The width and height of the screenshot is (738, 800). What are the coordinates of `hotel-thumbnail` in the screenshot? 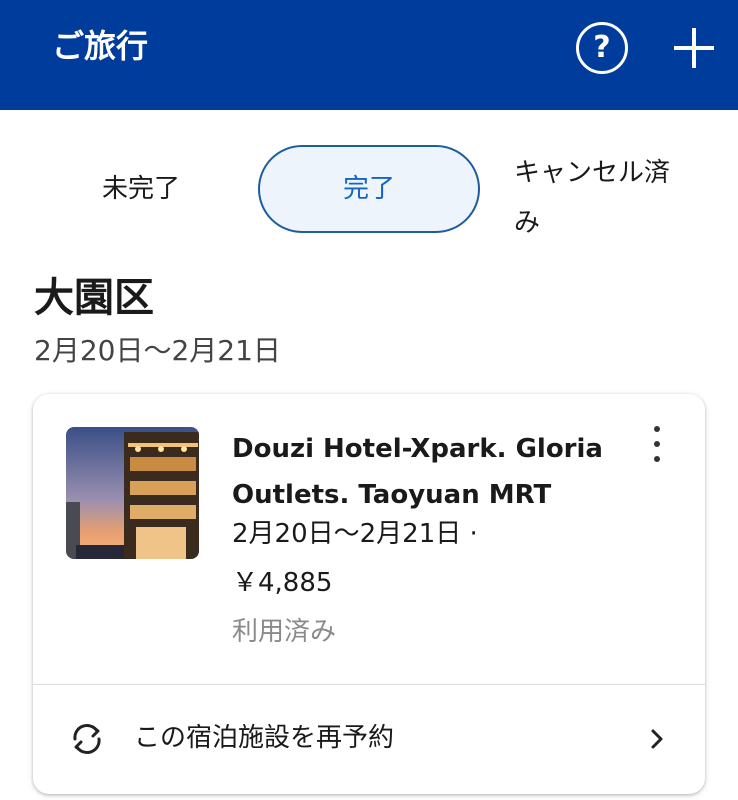 It's located at (132, 493).